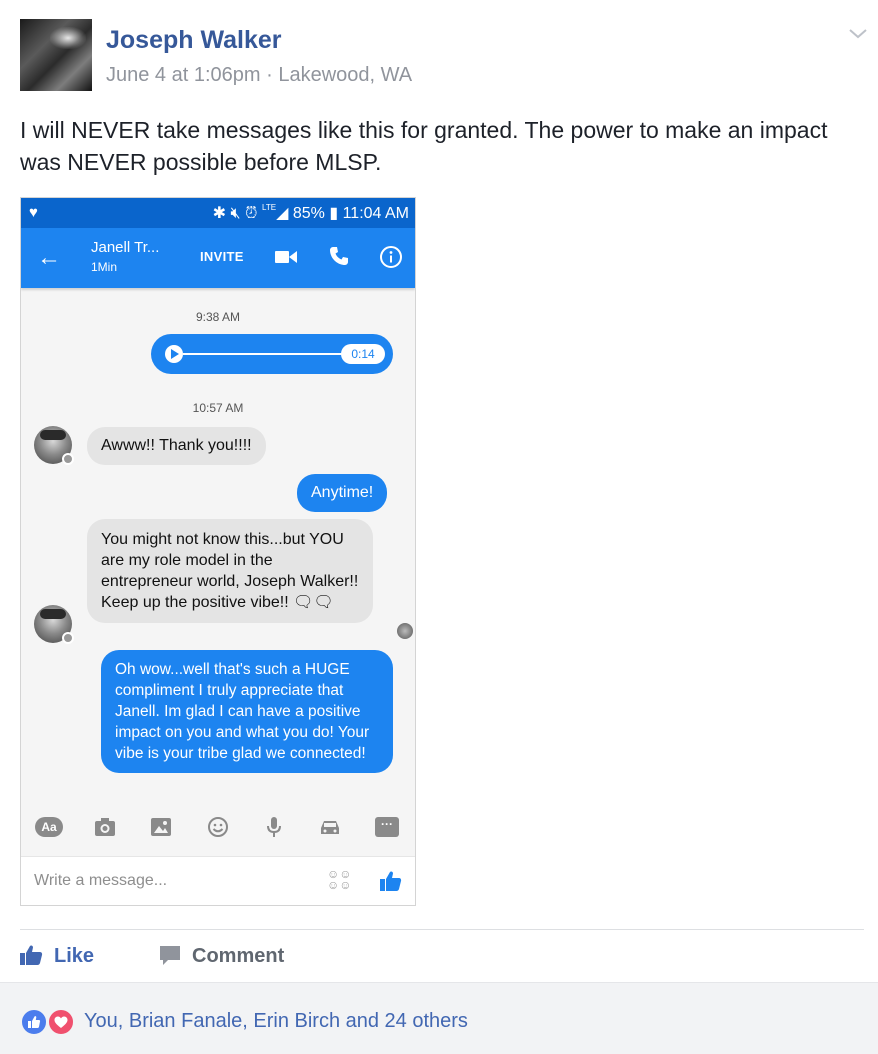  What do you see at coordinates (174, 354) in the screenshot?
I see `play-icon` at bounding box center [174, 354].